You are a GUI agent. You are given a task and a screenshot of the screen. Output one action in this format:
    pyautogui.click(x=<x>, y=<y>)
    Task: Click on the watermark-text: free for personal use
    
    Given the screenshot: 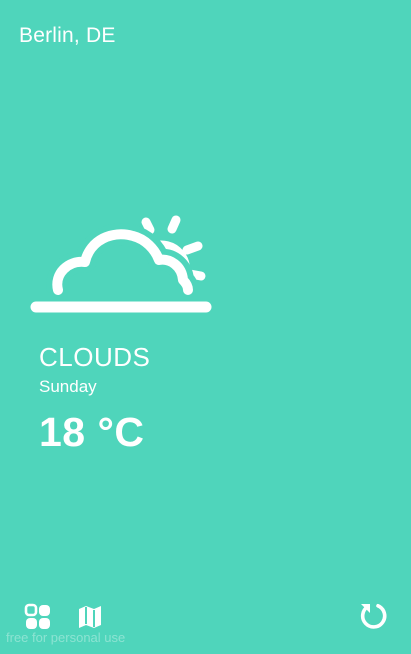 What is the action you would take?
    pyautogui.click(x=66, y=637)
    